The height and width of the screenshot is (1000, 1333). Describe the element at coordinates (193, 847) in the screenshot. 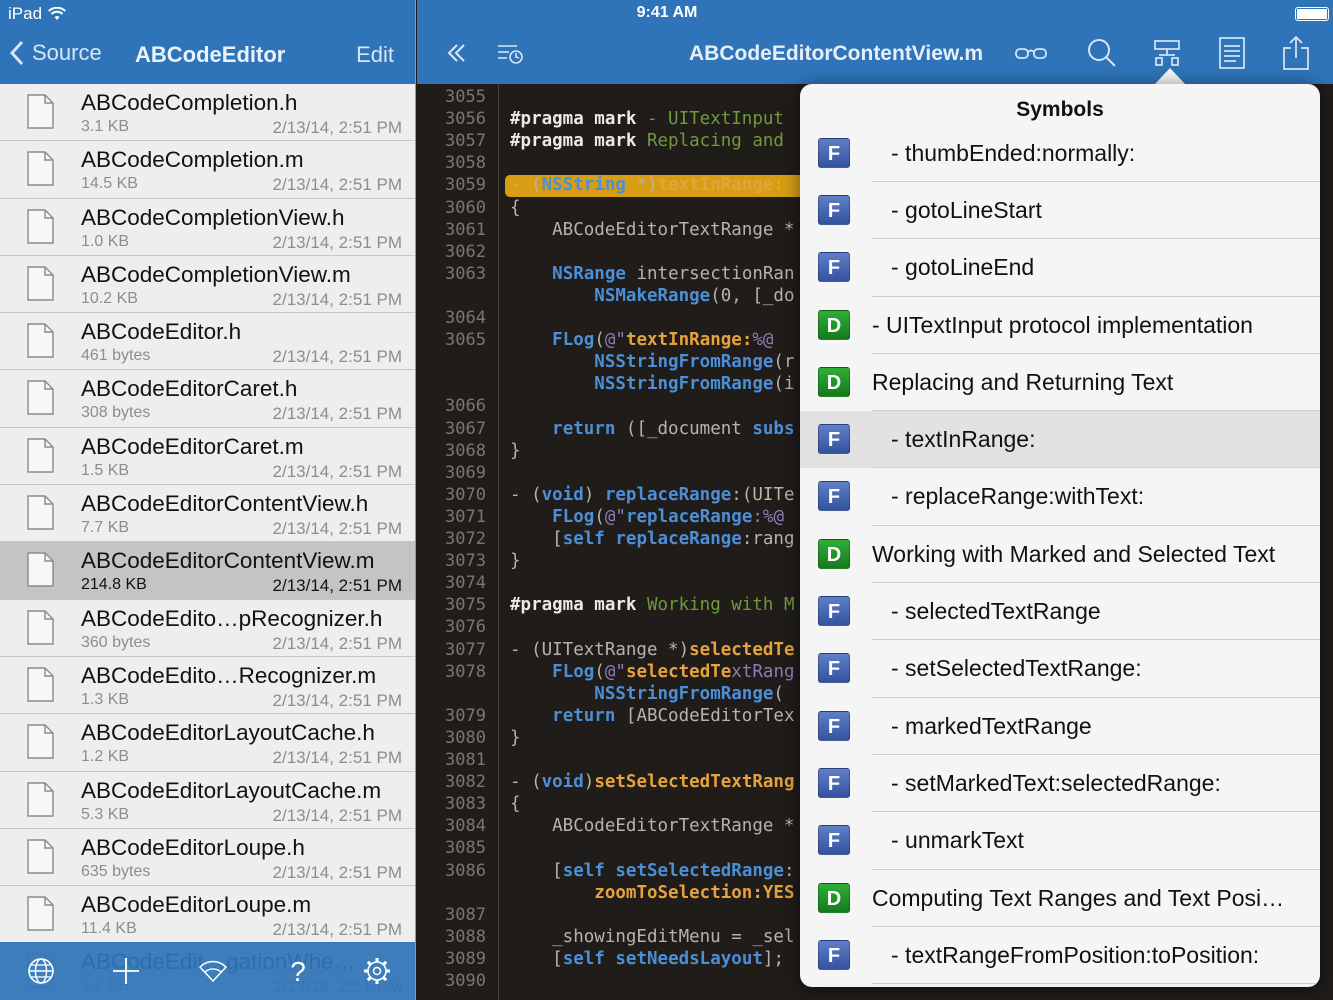

I see `file-name: ABCodeEditorLoupe.h` at that location.